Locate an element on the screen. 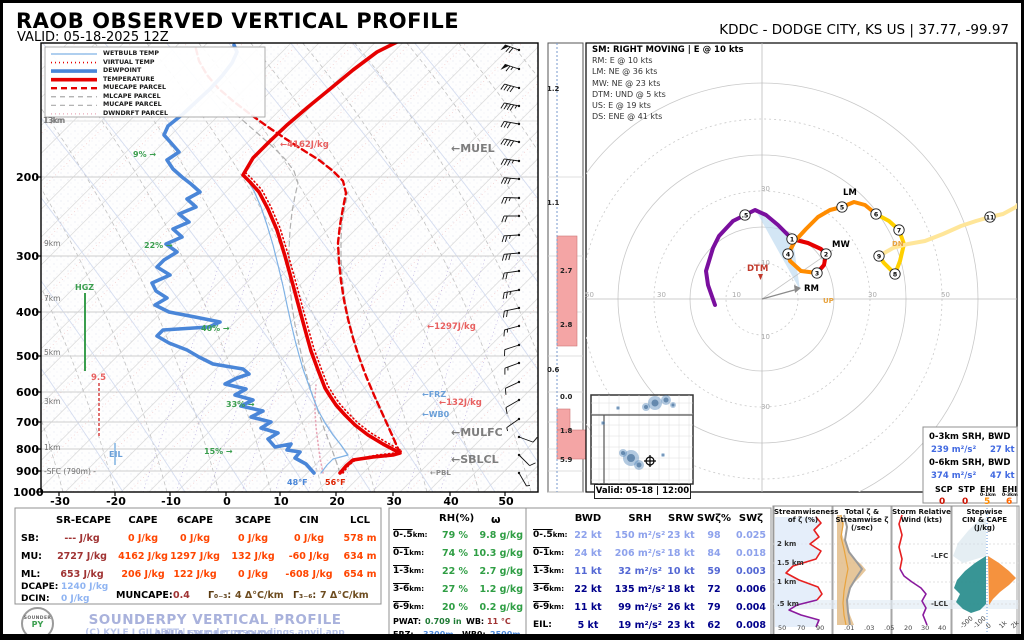  skewt-annotation: ←132J/kg is located at coordinates (460, 403).